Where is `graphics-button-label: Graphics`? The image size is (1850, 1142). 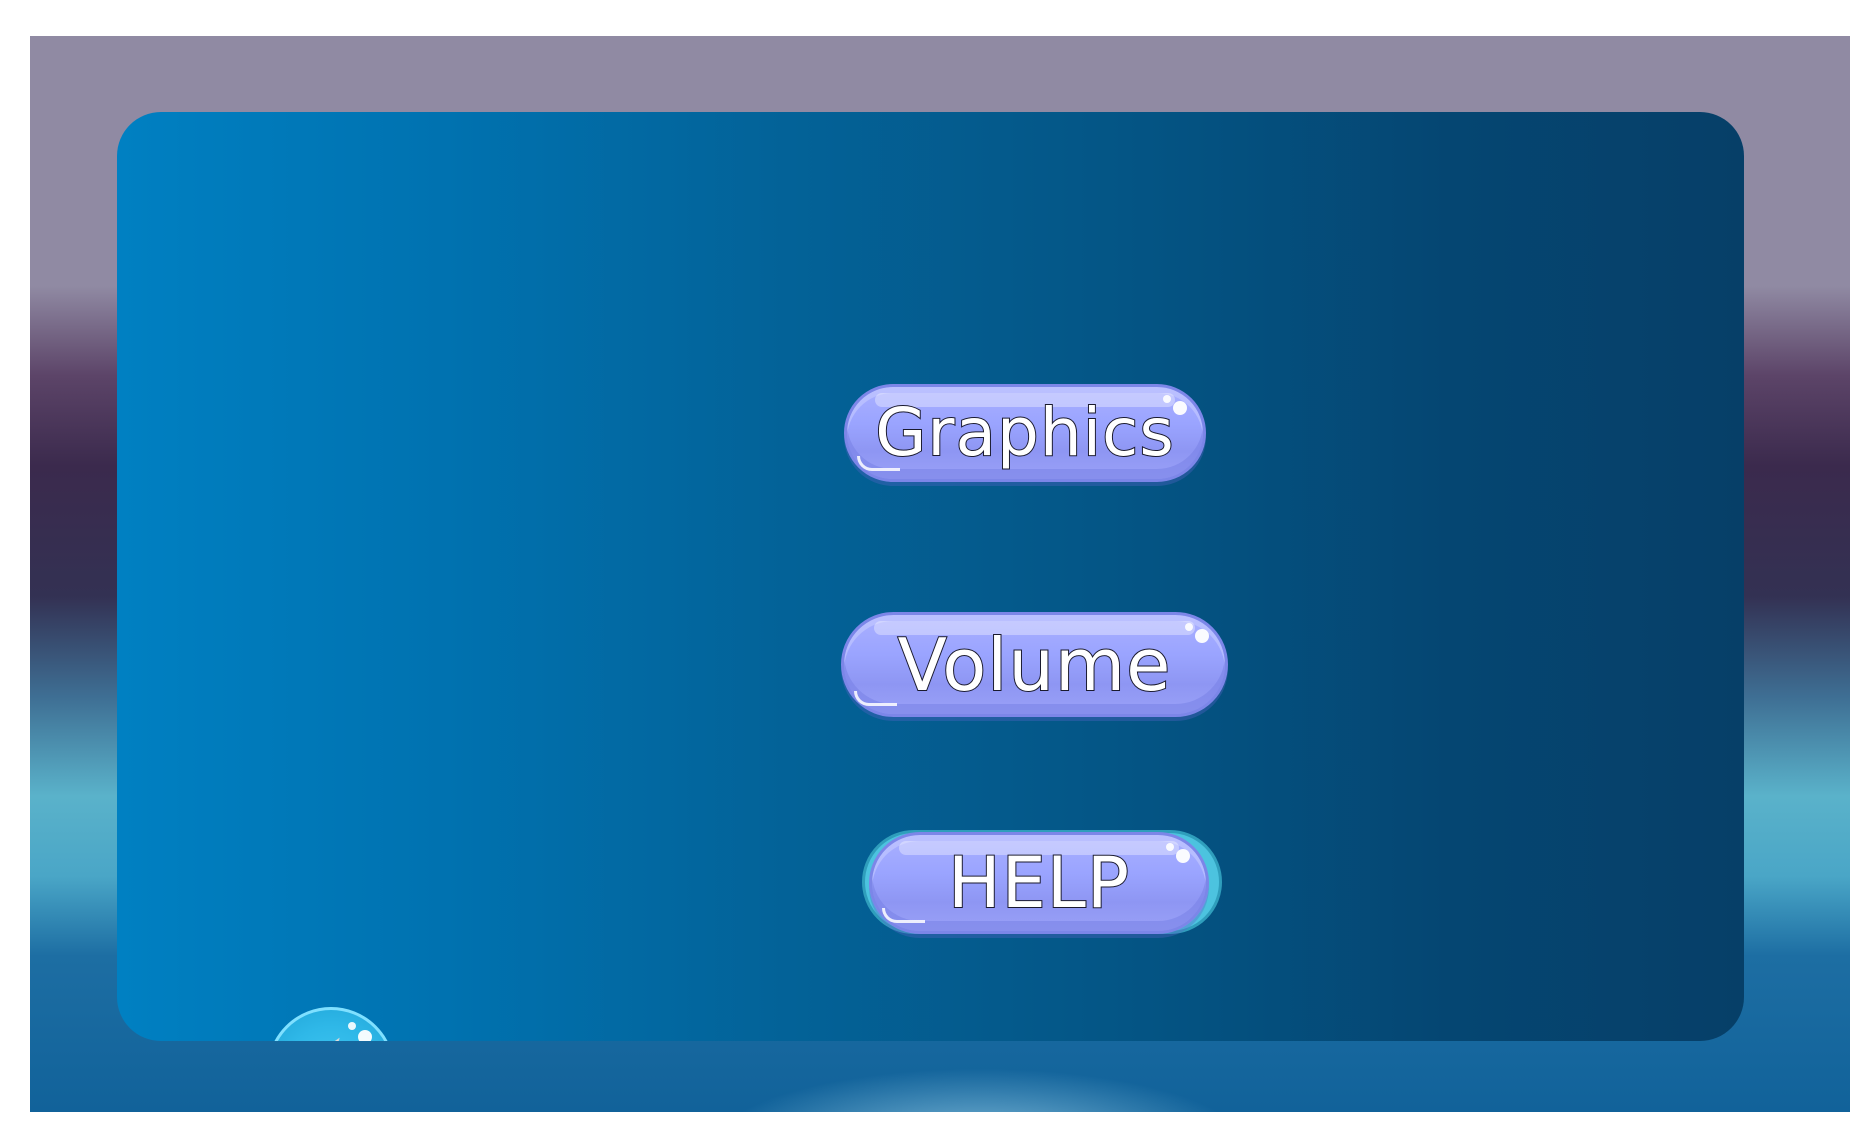 graphics-button-label: Graphics is located at coordinates (1024, 432).